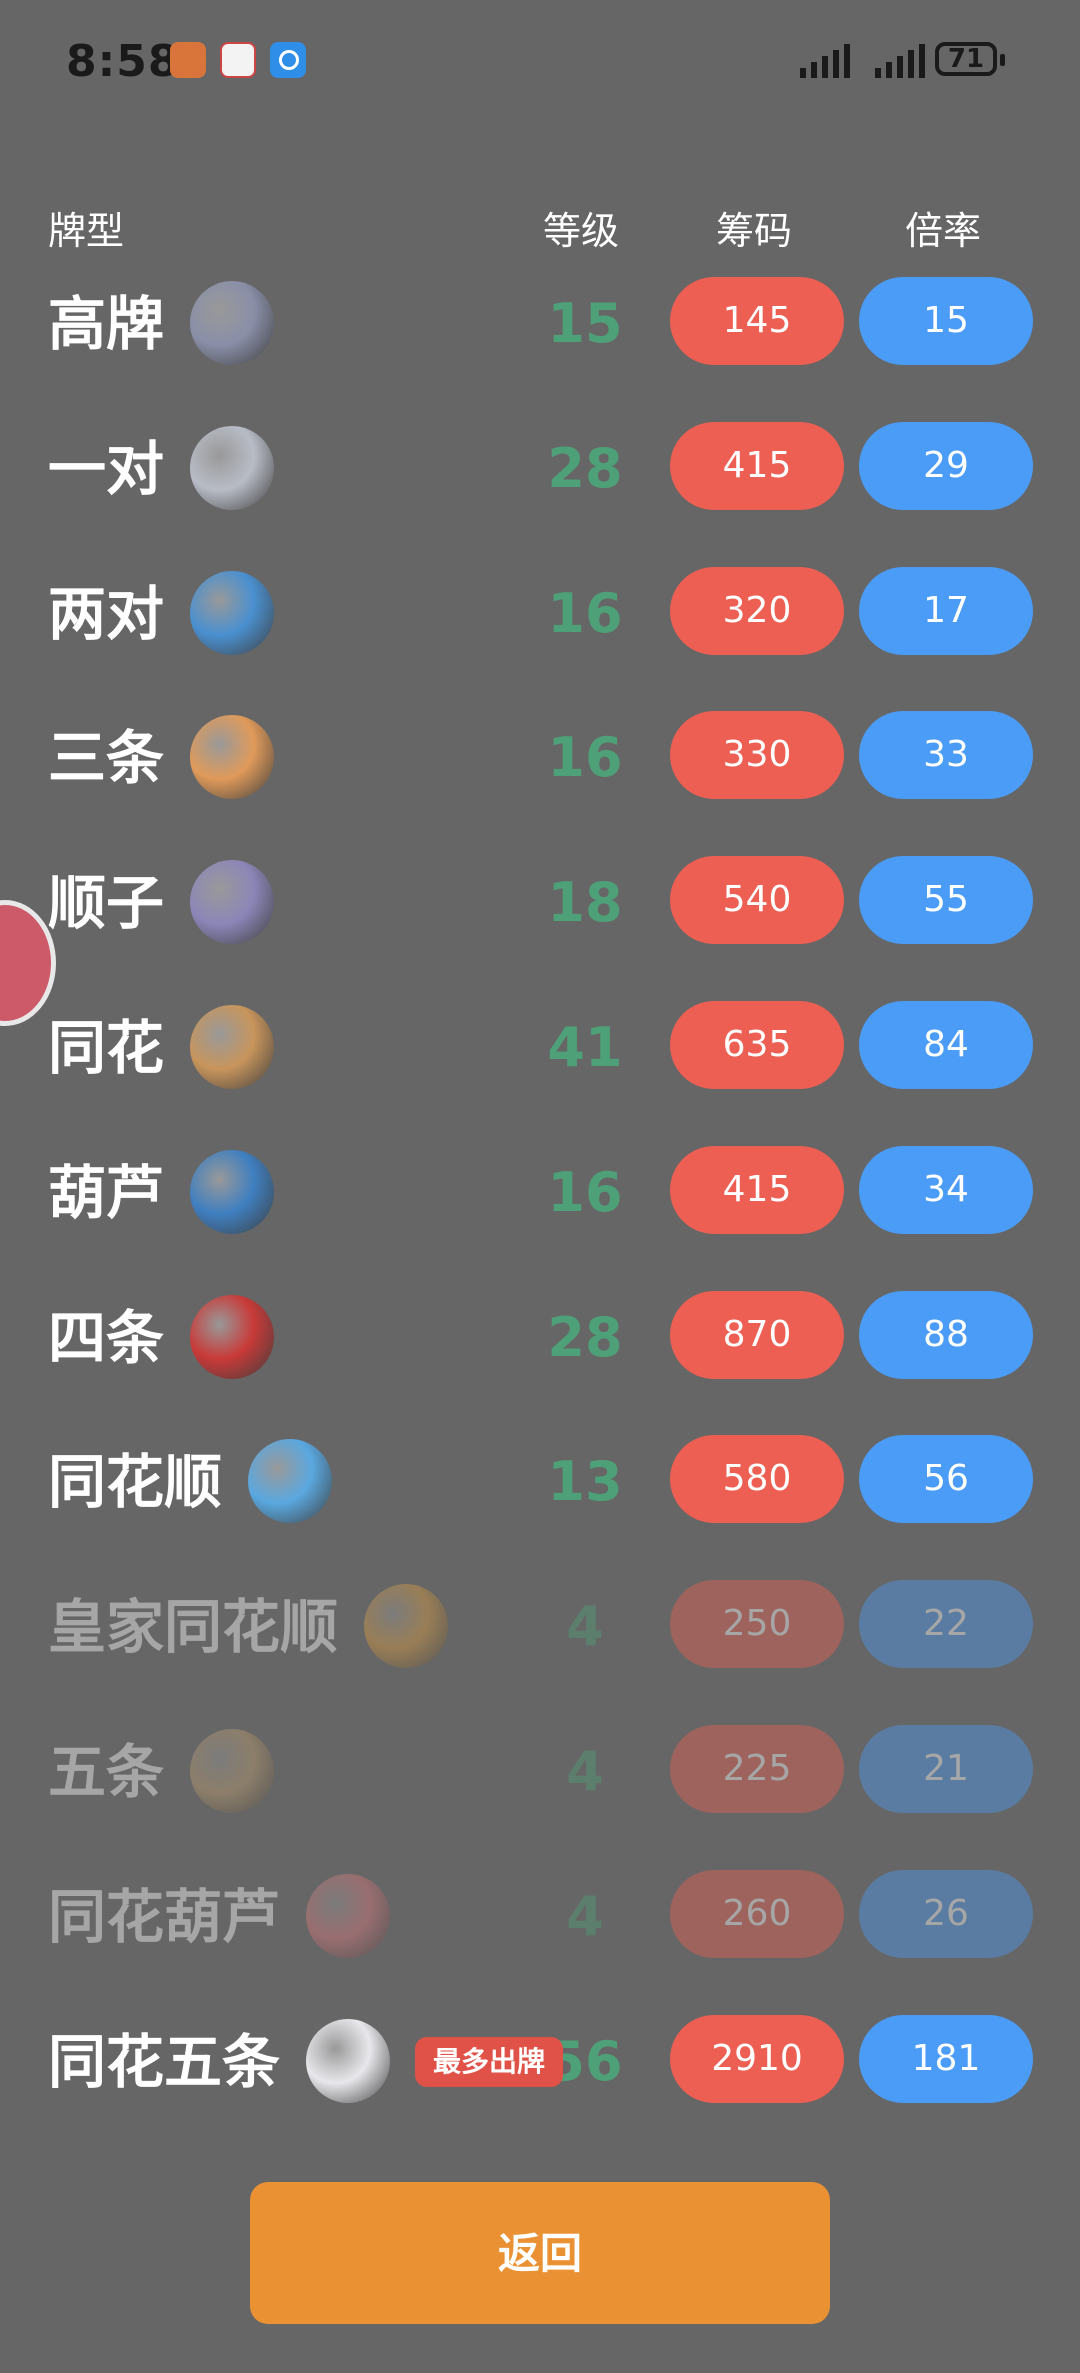 The height and width of the screenshot is (2373, 1080). Describe the element at coordinates (232, 902) in the screenshot. I see `purple-ringed-planet-icon` at that location.